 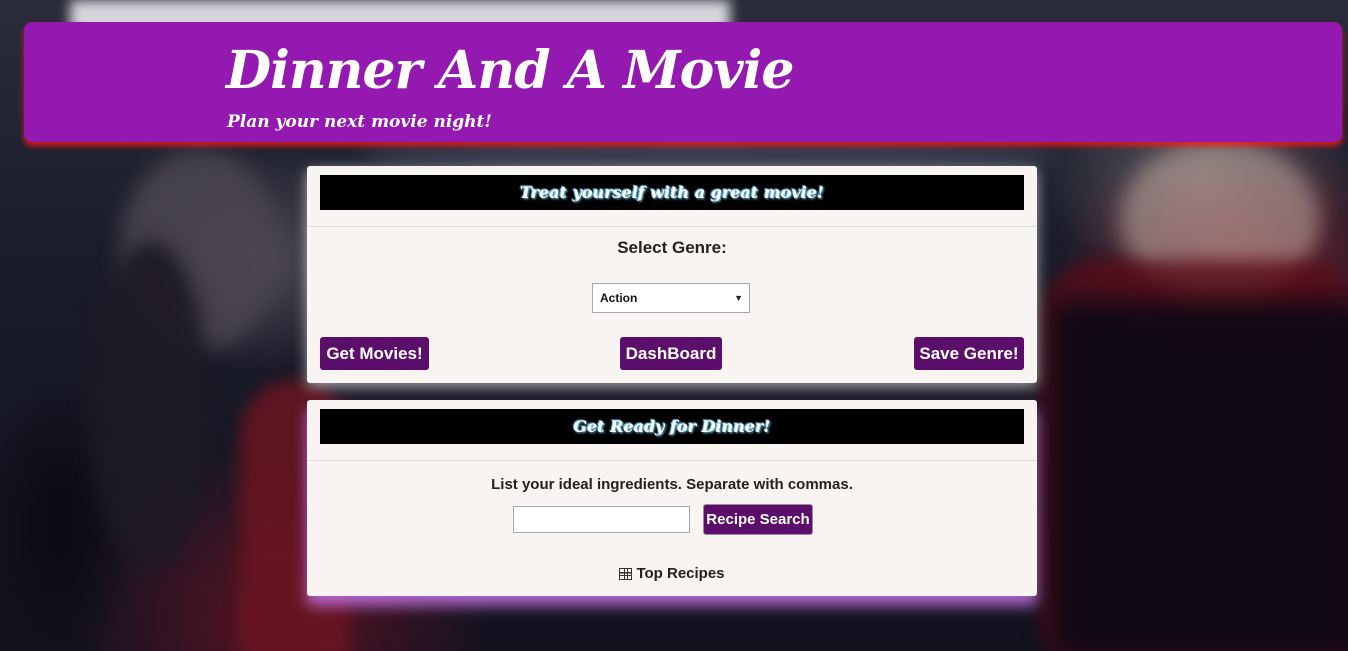 What do you see at coordinates (671, 353) in the screenshot?
I see `dashboard-button: DashBoard` at bounding box center [671, 353].